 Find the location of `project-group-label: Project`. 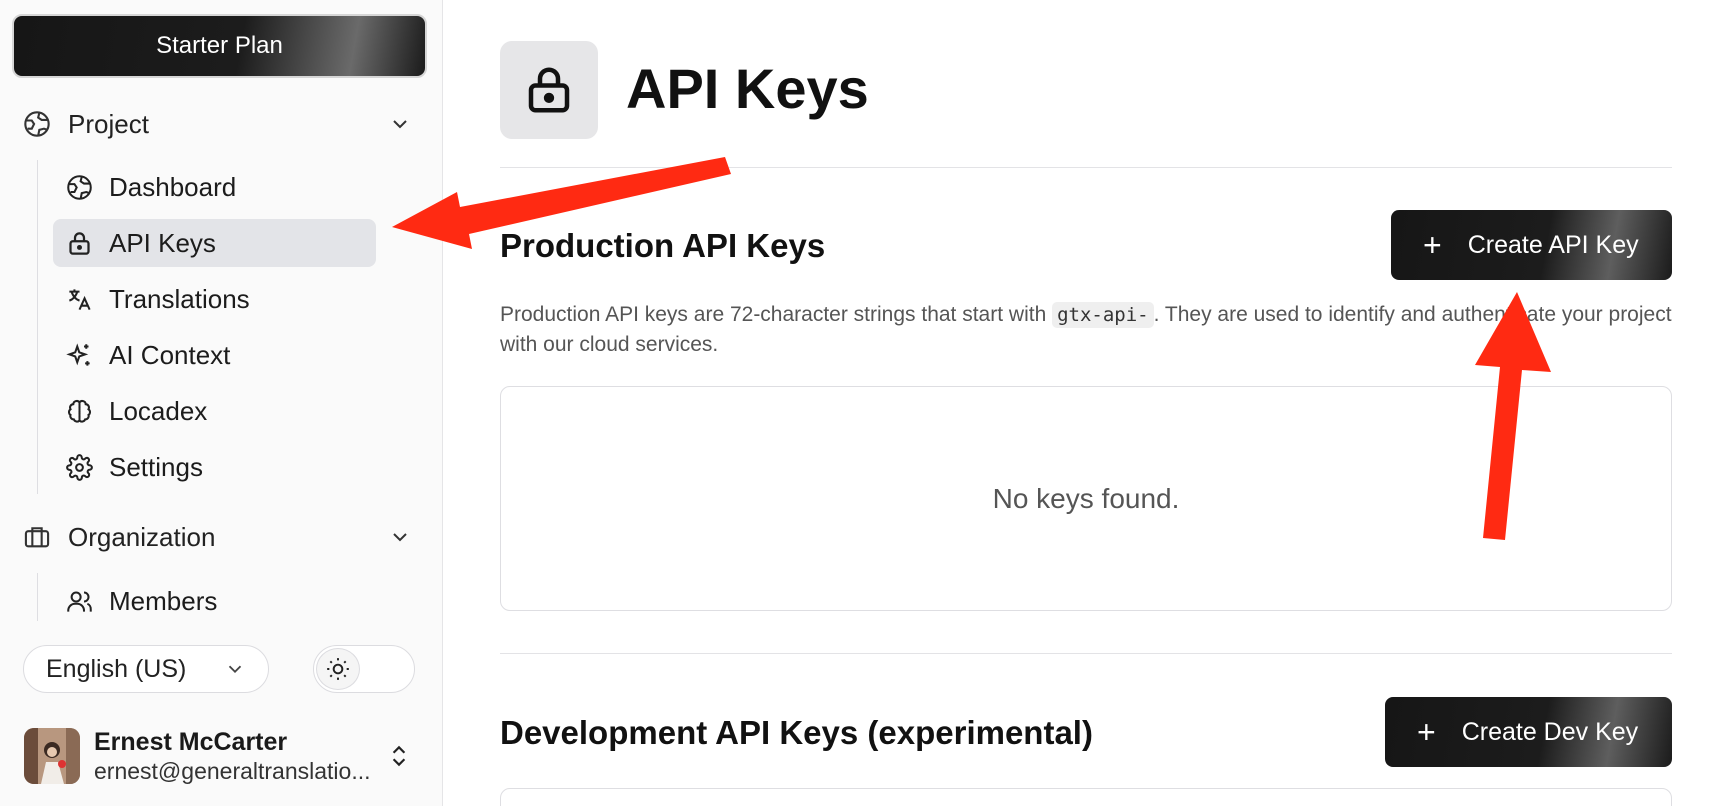

project-group-label: Project is located at coordinates (108, 123).